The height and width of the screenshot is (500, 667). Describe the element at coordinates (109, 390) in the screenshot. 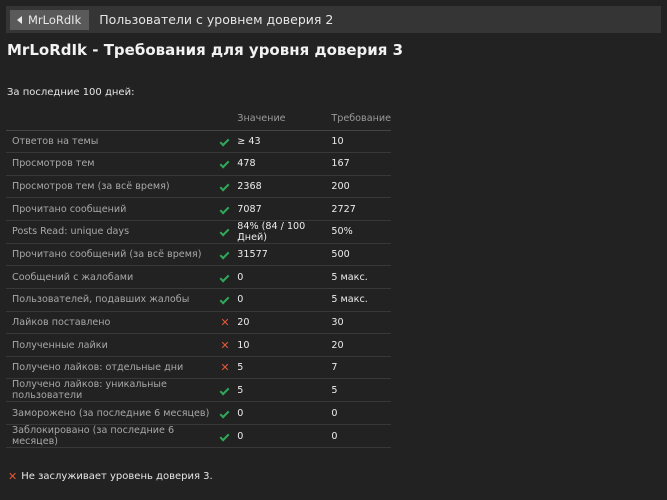

I see `requirement-label: Получено лайков: уникальные пользователи` at that location.